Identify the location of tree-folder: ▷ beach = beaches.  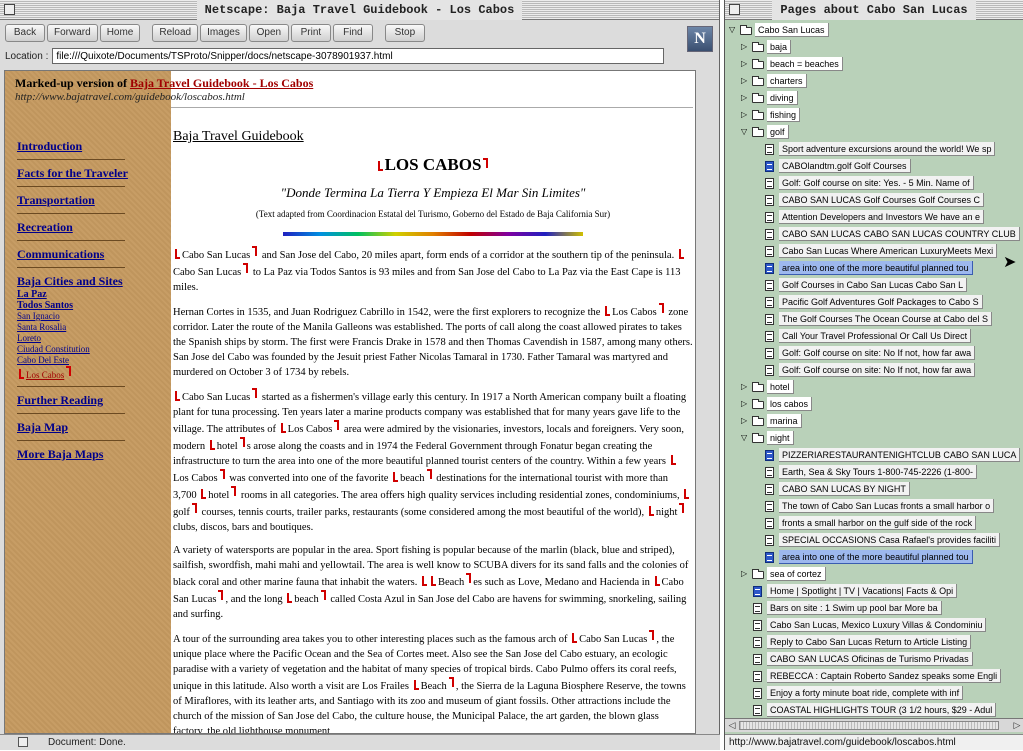
(874, 64).